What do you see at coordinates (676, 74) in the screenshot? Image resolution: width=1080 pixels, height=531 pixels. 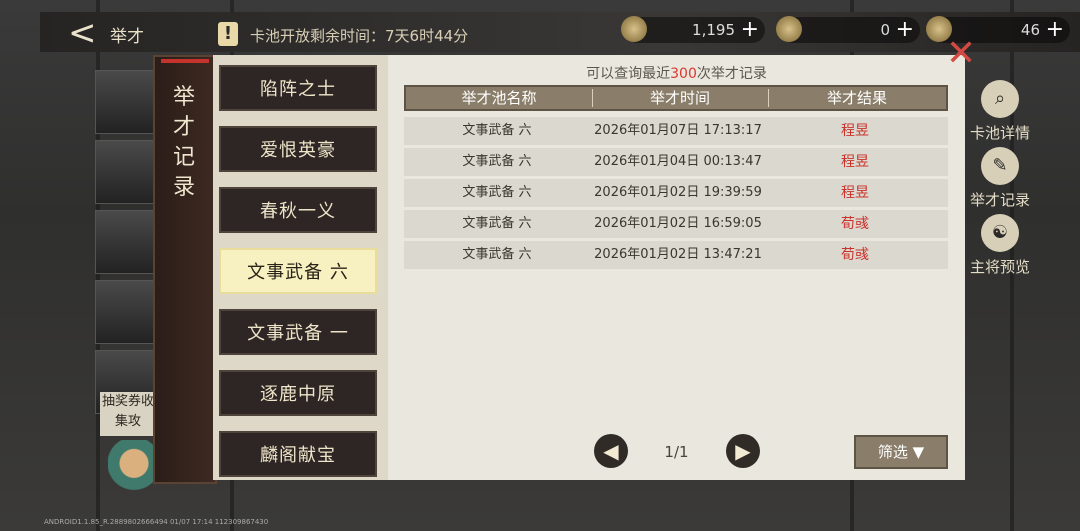 I see `record-subtitle: 可以查询最近300次举才记录` at bounding box center [676, 74].